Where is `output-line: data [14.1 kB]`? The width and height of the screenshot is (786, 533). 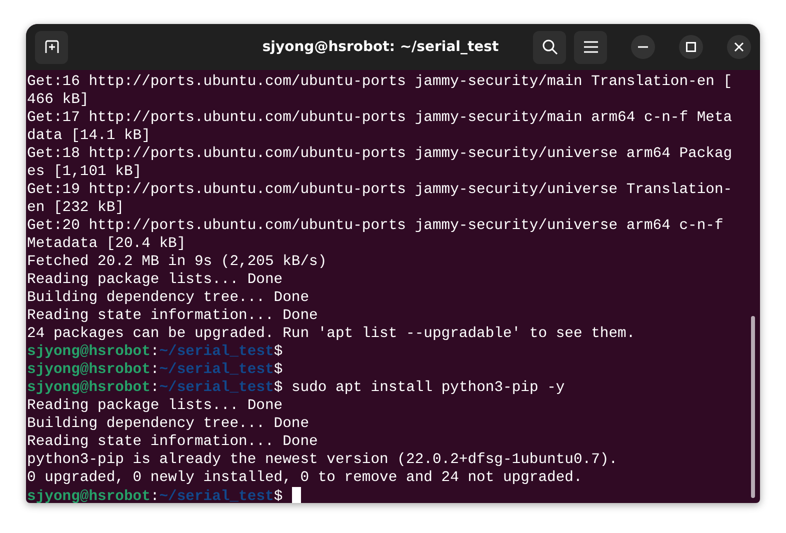 output-line: data [14.1 kB] is located at coordinates (88, 136).